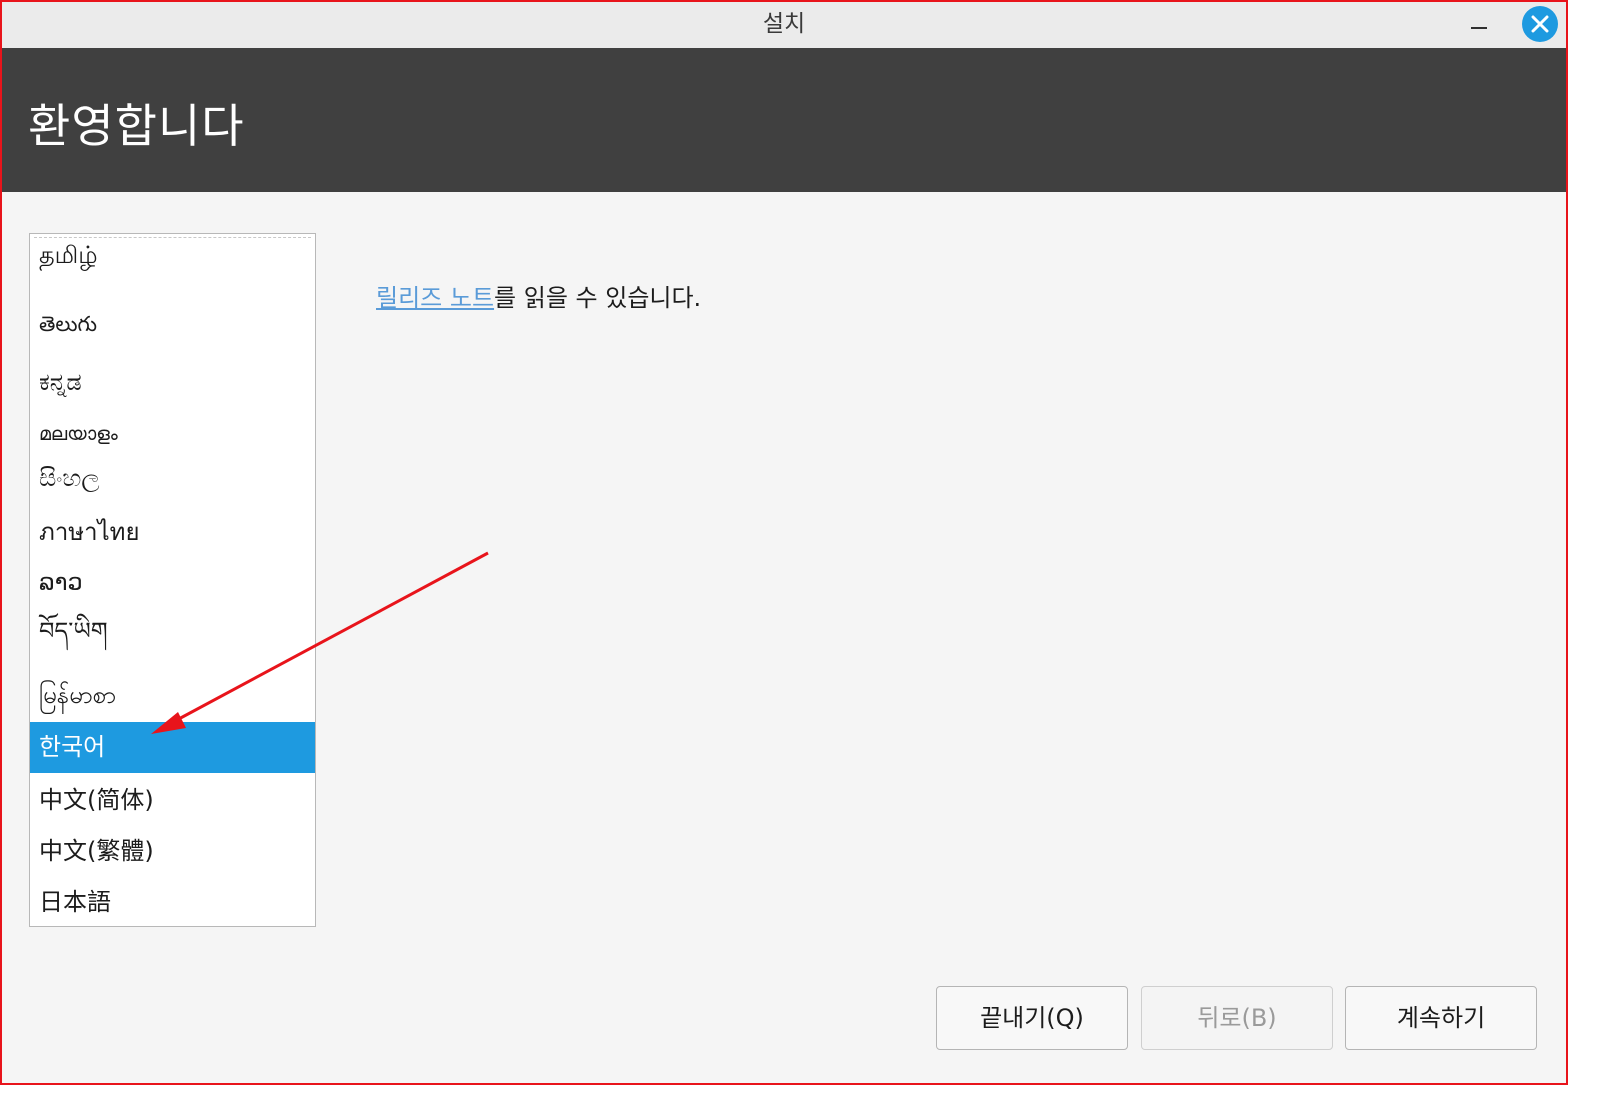 Image resolution: width=1598 pixels, height=1106 pixels. I want to click on release-notes-rest: 를 읽을 수 있습니다., so click(598, 298).